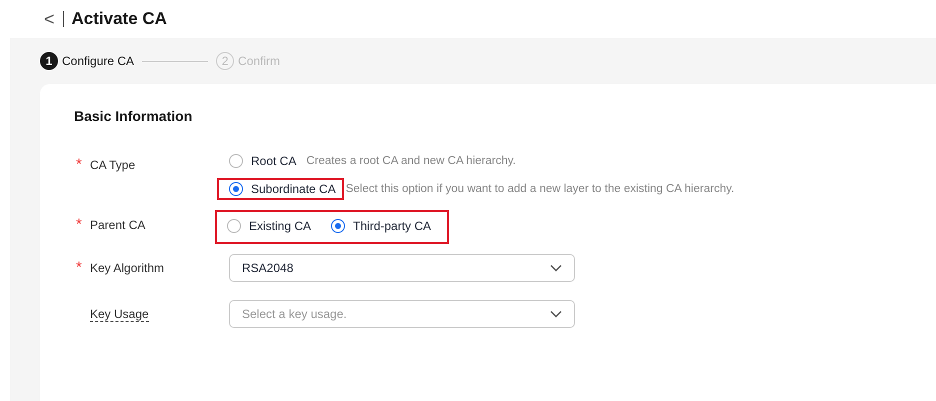 This screenshot has height=401, width=936. What do you see at coordinates (113, 165) in the screenshot?
I see `field-label: CA Type` at bounding box center [113, 165].